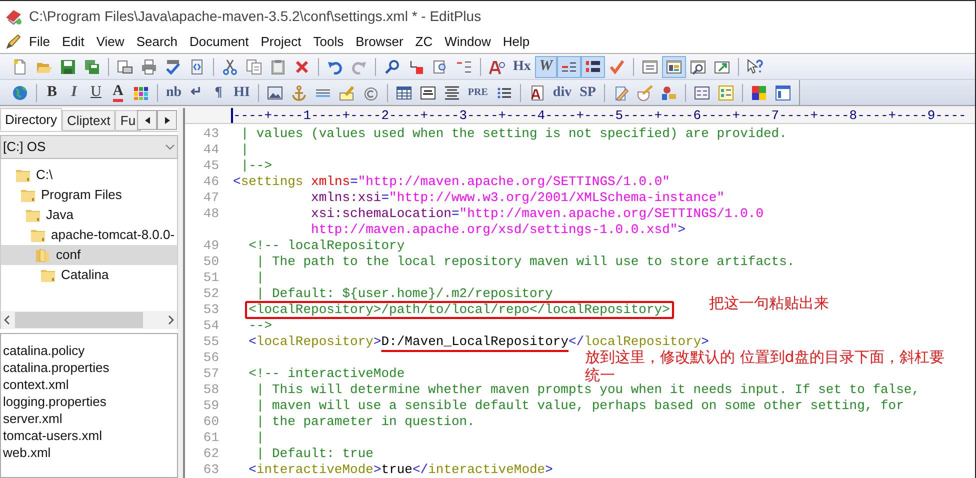 This screenshot has width=976, height=478. What do you see at coordinates (242, 93) in the screenshot?
I see `toolbar-button: HI` at bounding box center [242, 93].